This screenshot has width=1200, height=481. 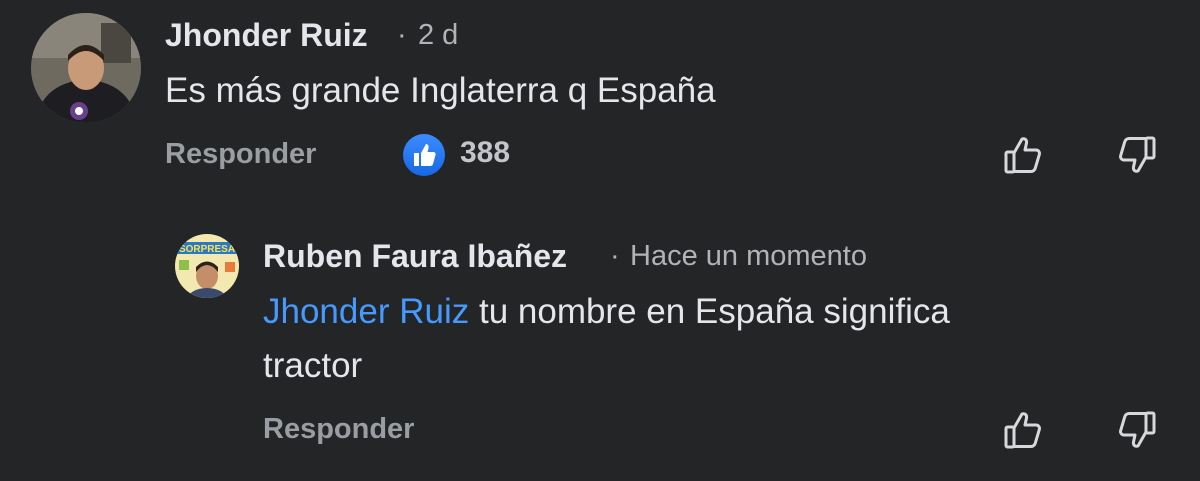 What do you see at coordinates (424, 155) in the screenshot?
I see `like-reaction-icon` at bounding box center [424, 155].